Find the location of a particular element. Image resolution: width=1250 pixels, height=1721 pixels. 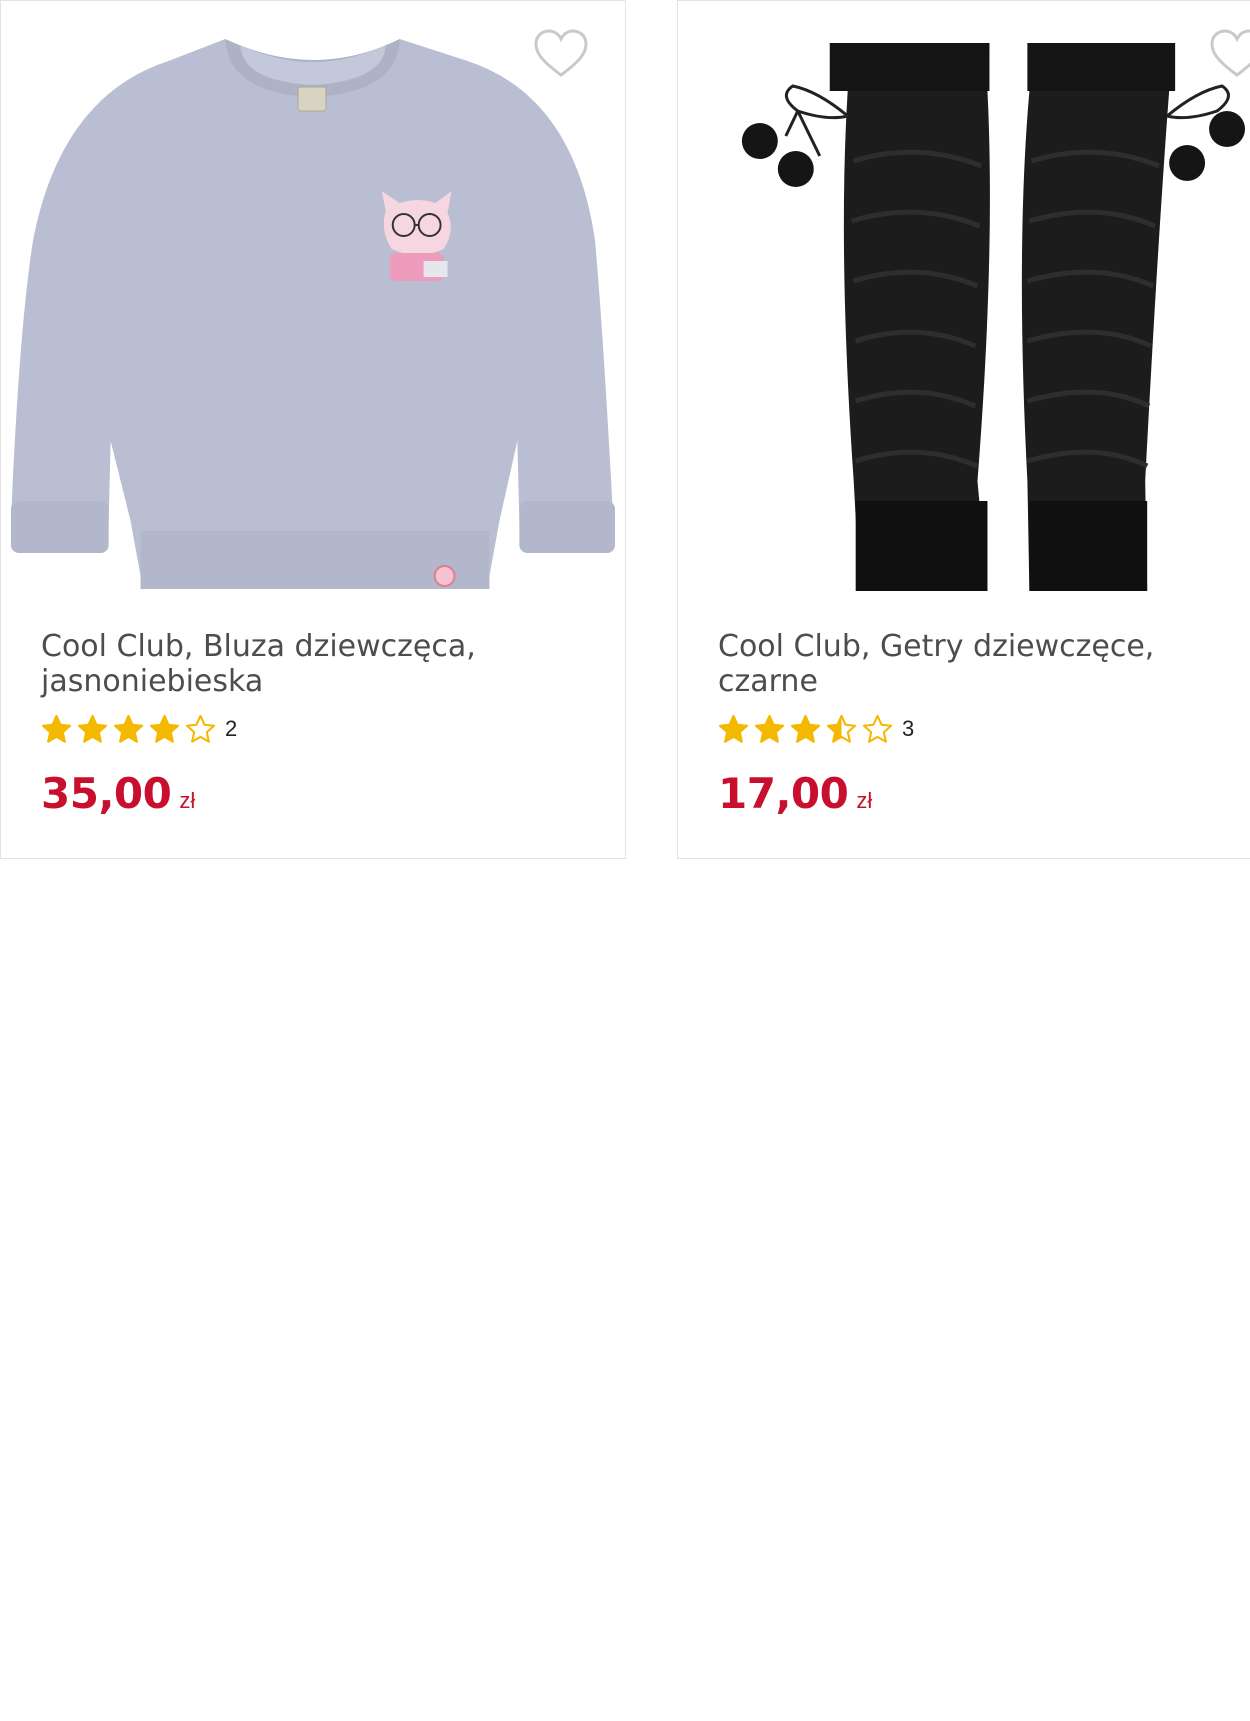

product-title: Cool Club, Getry dziewczęce, czarne is located at coordinates (984, 664).